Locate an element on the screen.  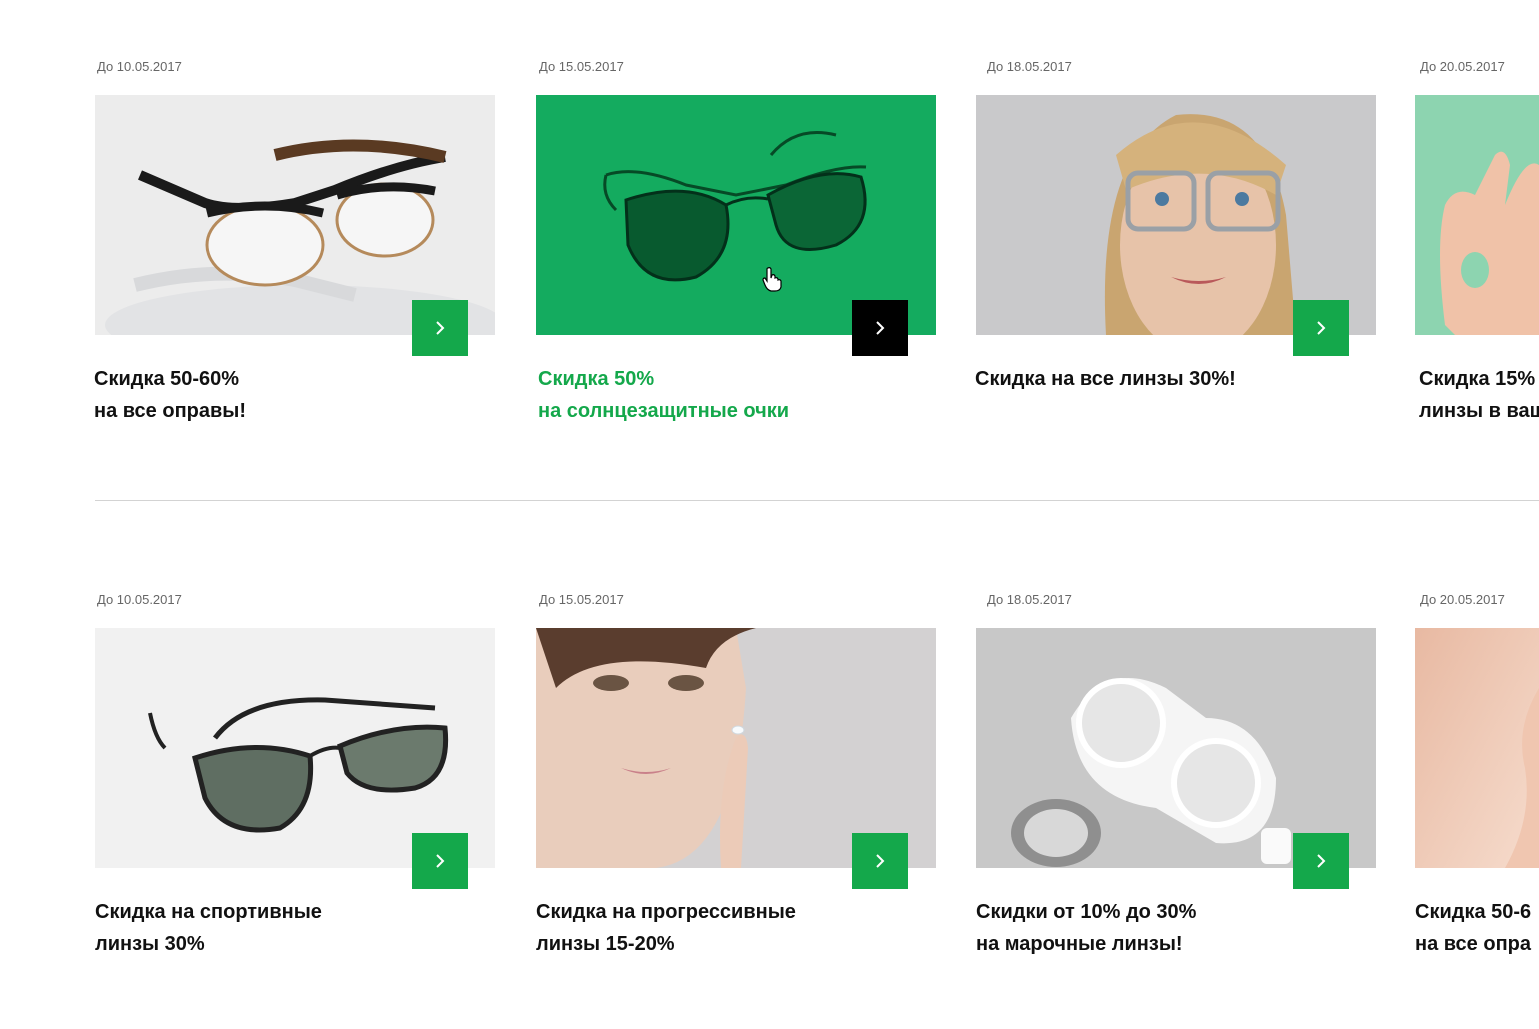
promo-title-line1: Скидка на прогрессивные is located at coordinates (666, 912).